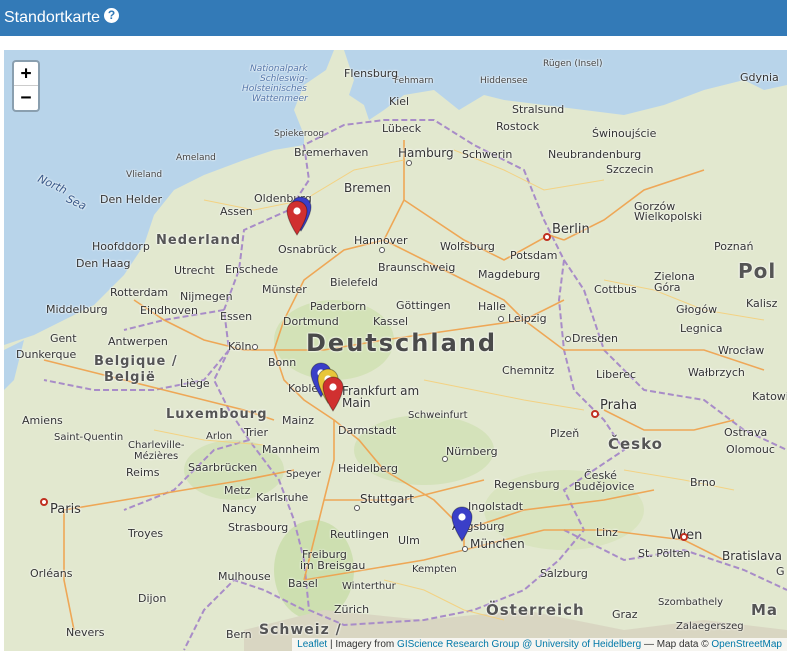 This screenshot has width=787, height=651. I want to click on label-ameland: Ameland, so click(196, 158).